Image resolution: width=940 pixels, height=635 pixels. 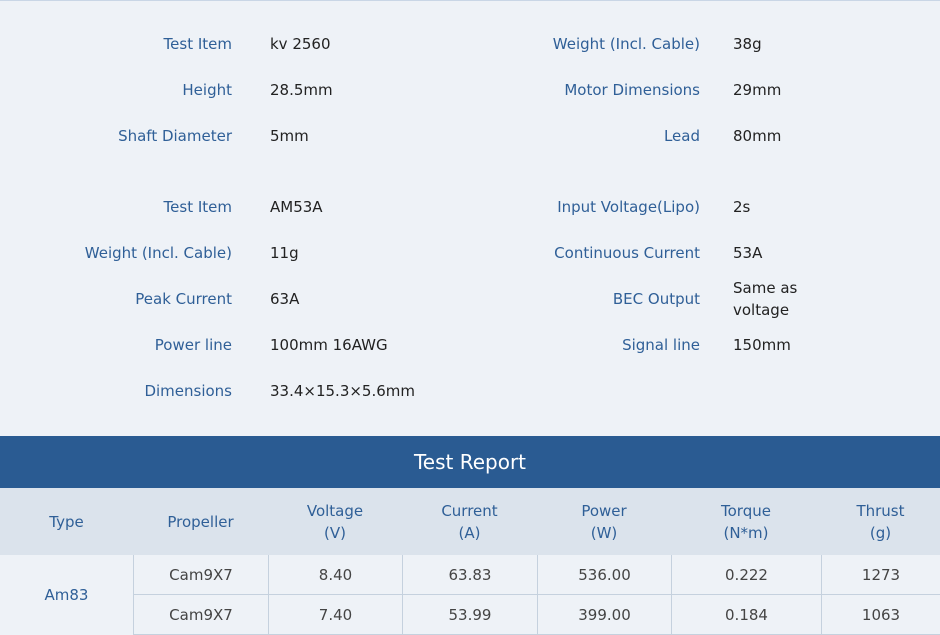 I want to click on cell-torque: 0.184, so click(x=746, y=615).